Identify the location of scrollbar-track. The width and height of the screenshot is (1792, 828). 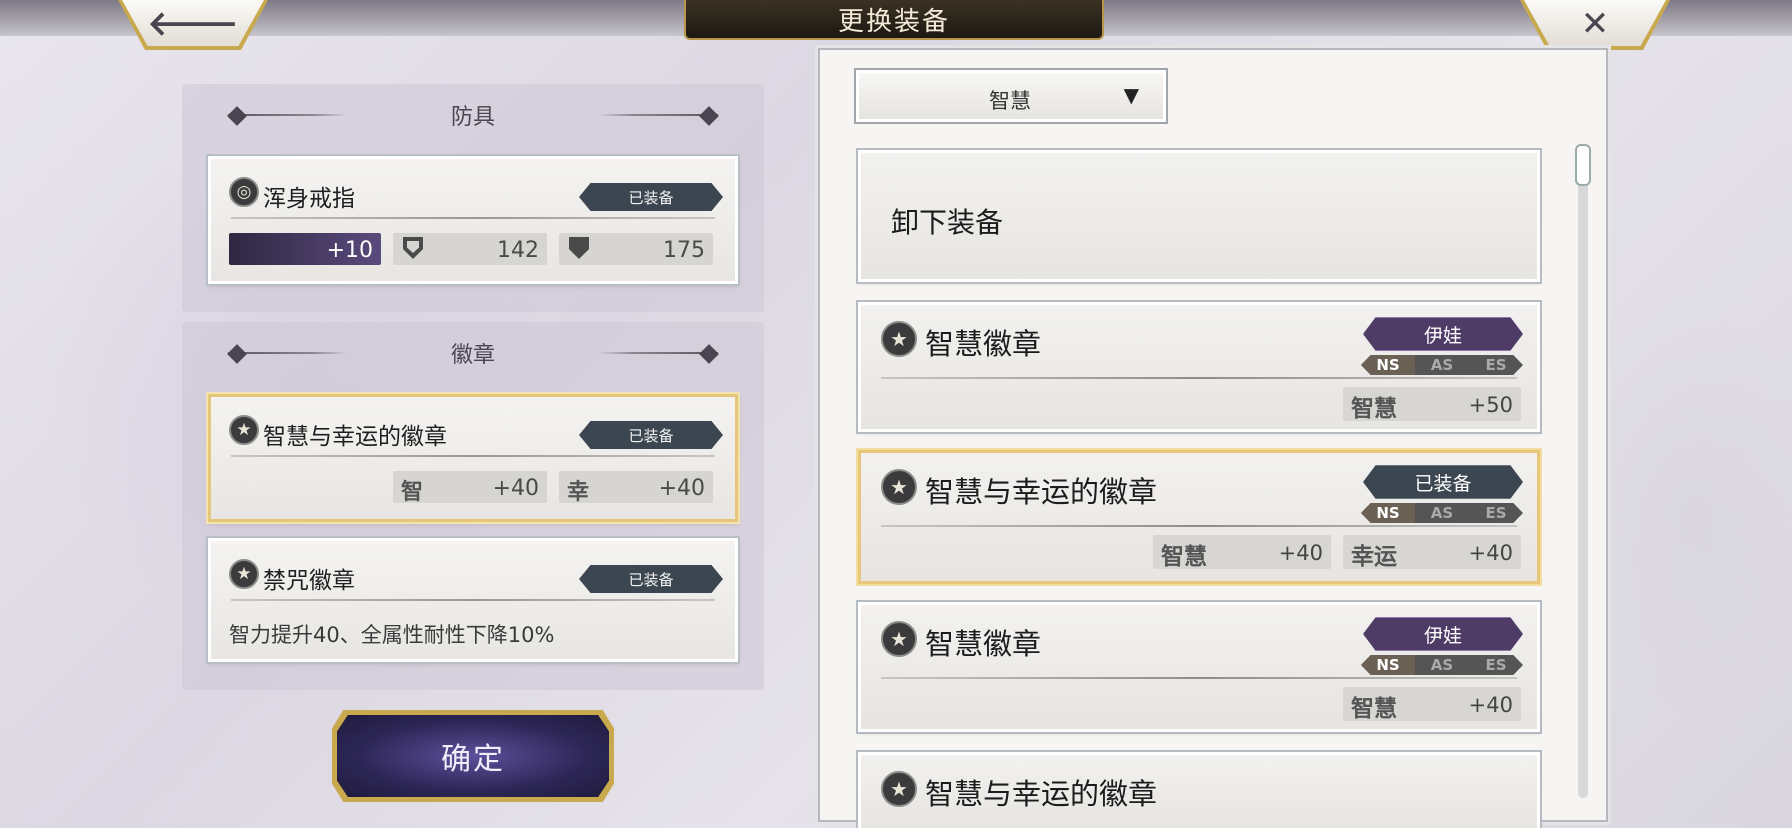
(1583, 471).